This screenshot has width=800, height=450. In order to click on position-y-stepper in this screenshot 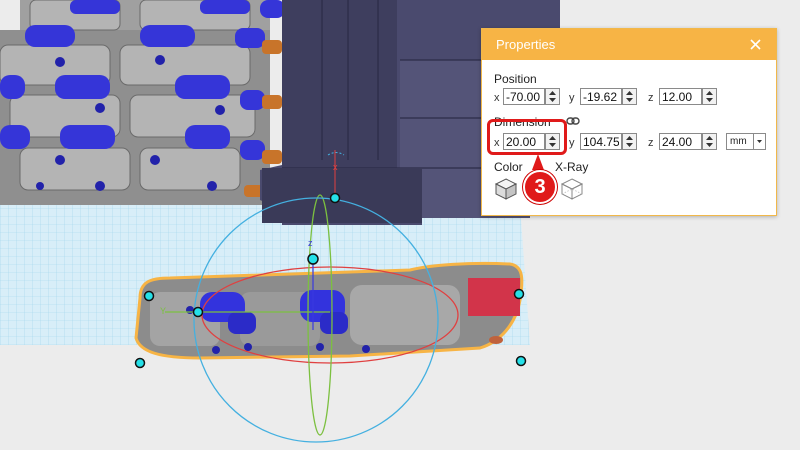, I will do `click(629, 96)`.